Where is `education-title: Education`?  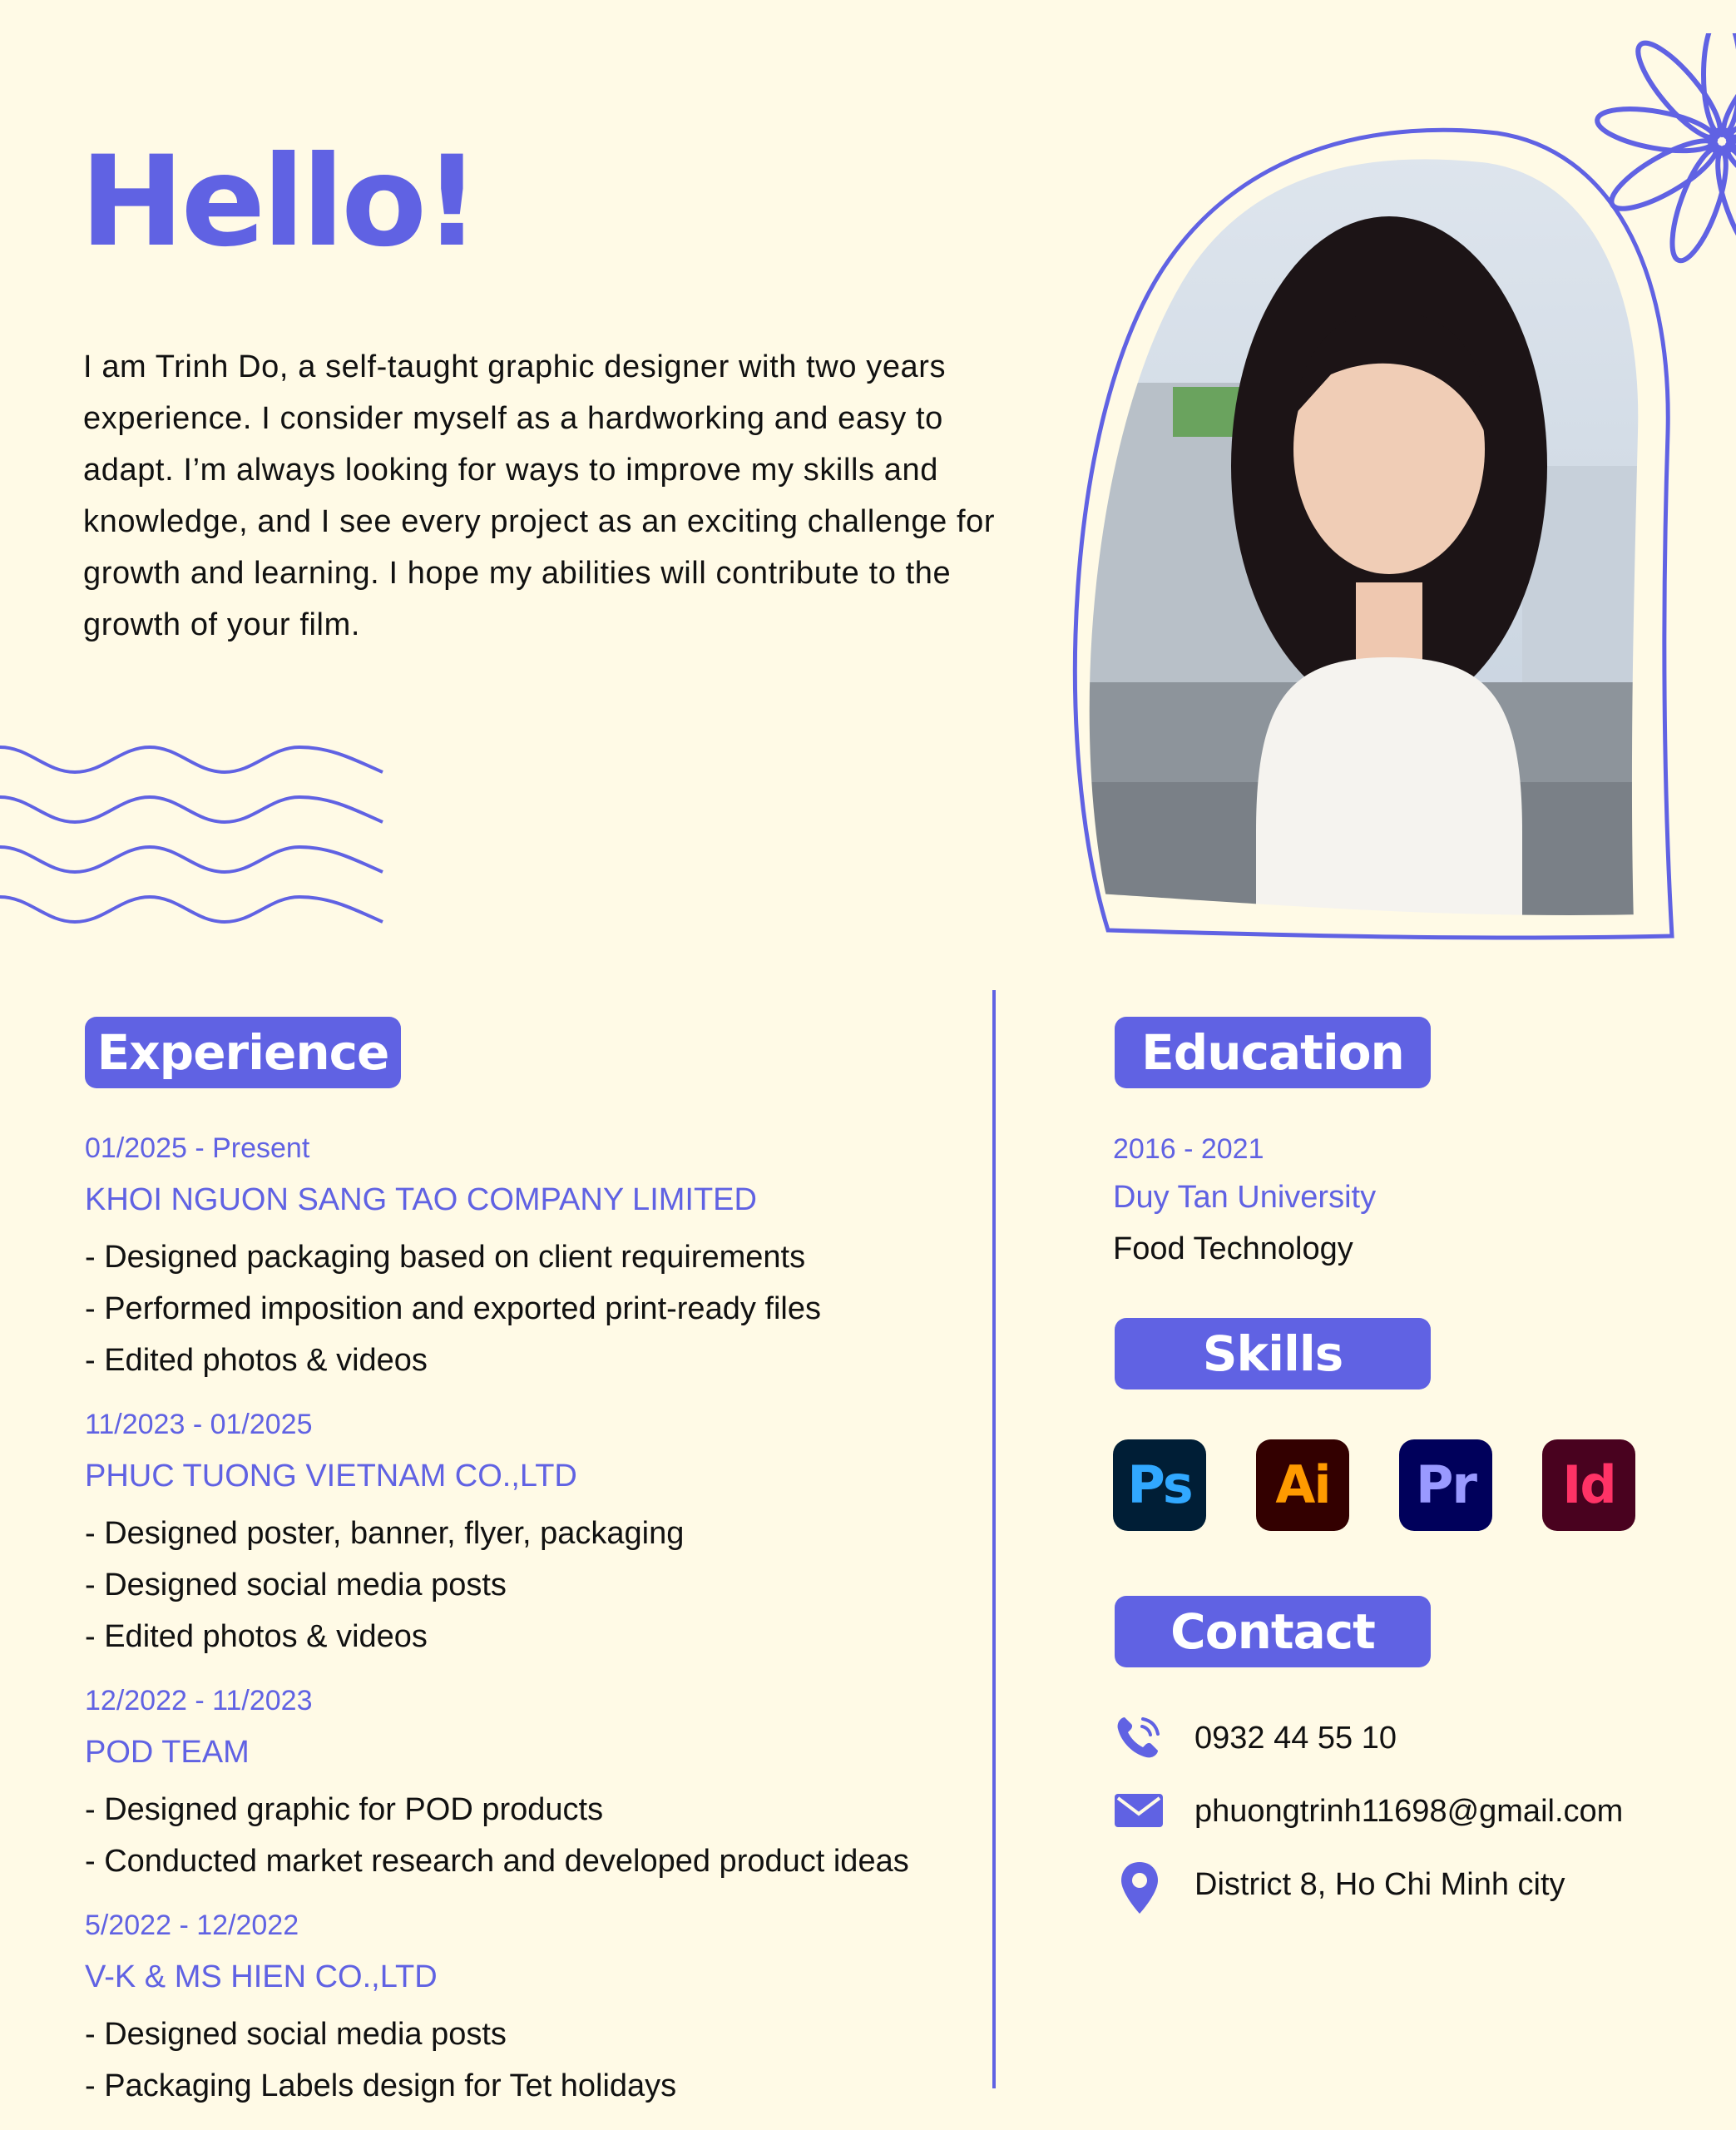 education-title: Education is located at coordinates (1273, 1052).